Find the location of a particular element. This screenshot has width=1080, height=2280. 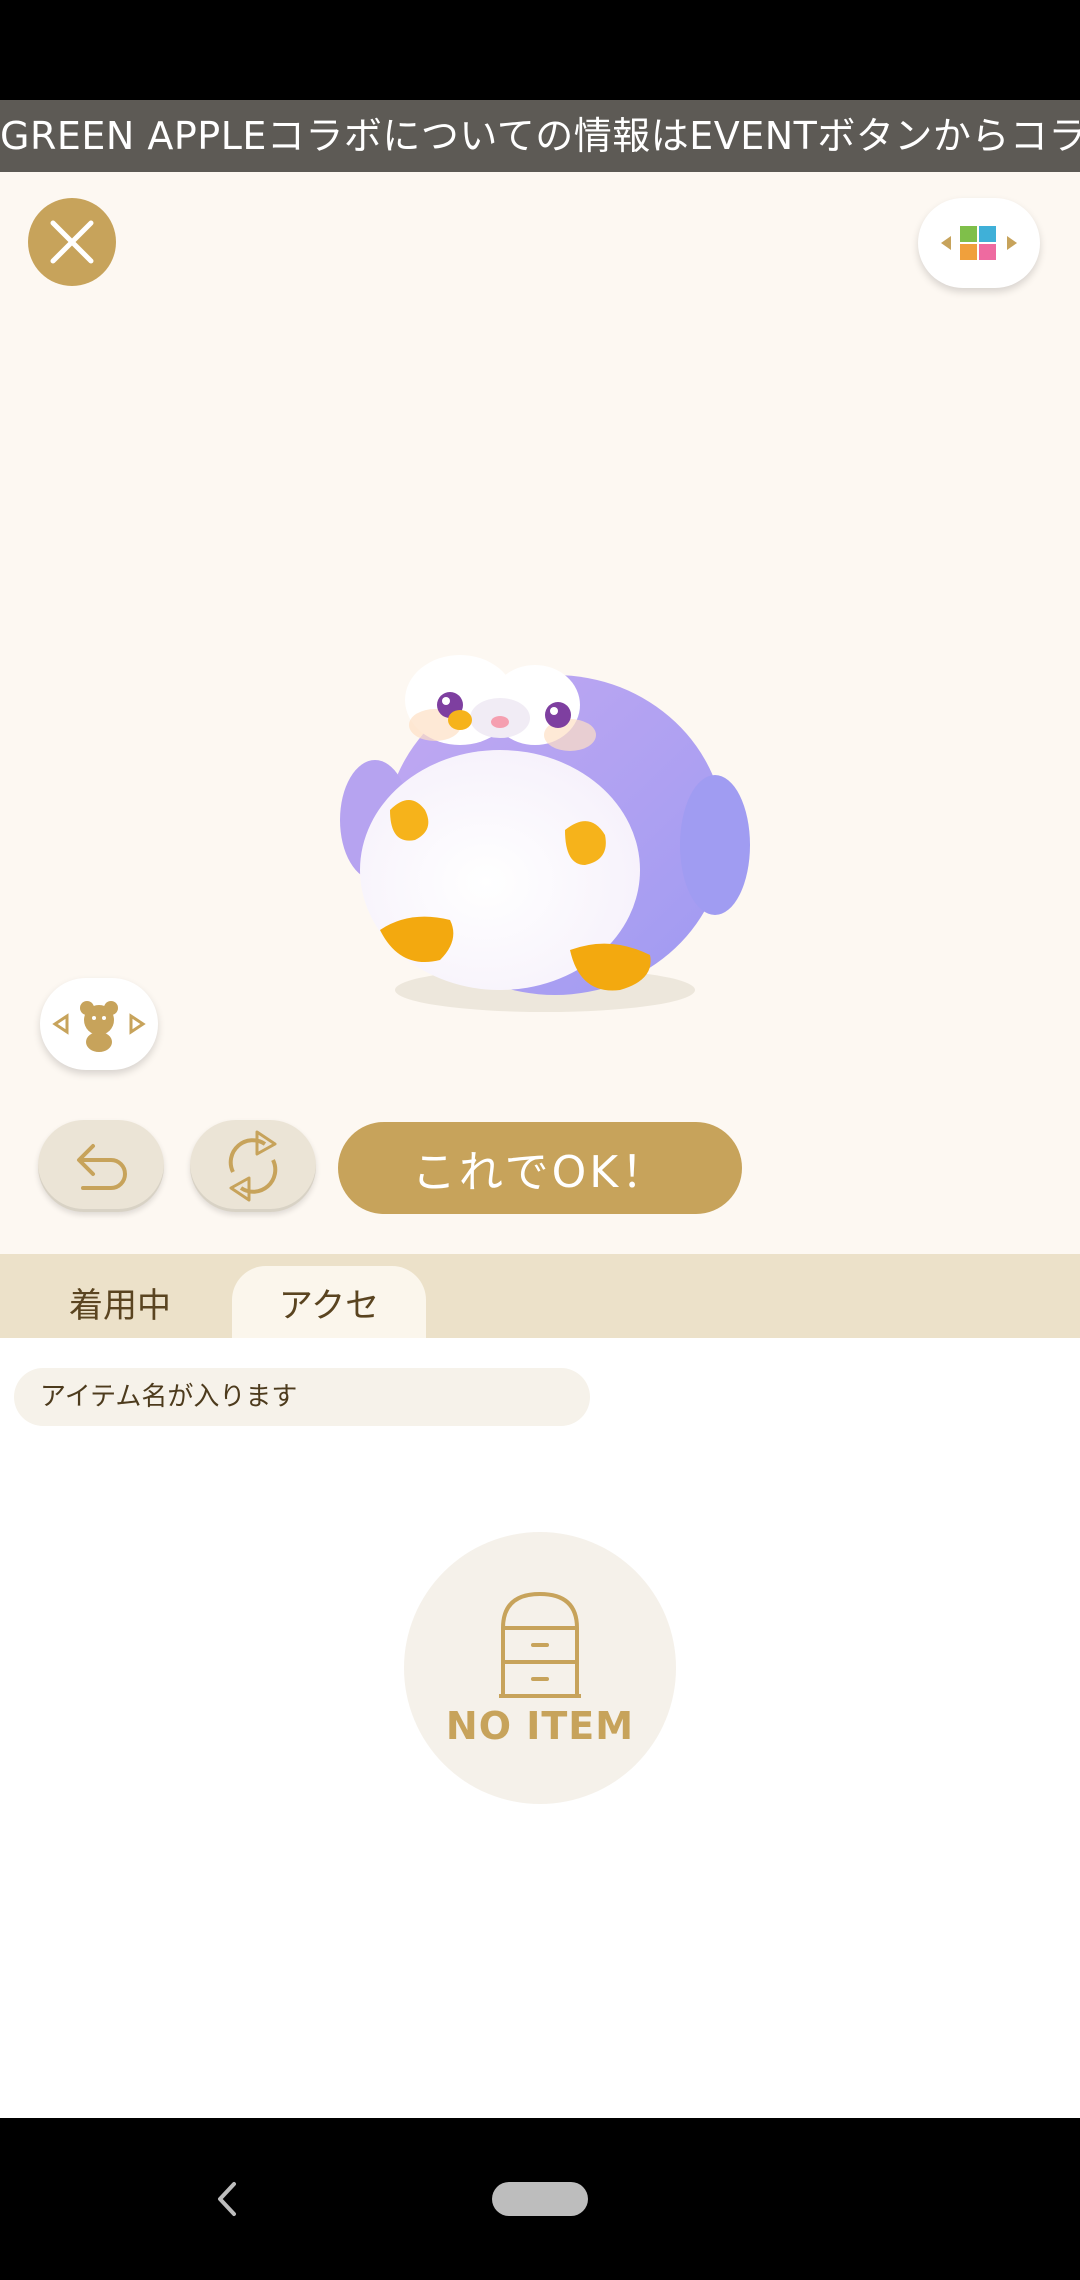

confirm-button: これでOK！ is located at coordinates (540, 1168).